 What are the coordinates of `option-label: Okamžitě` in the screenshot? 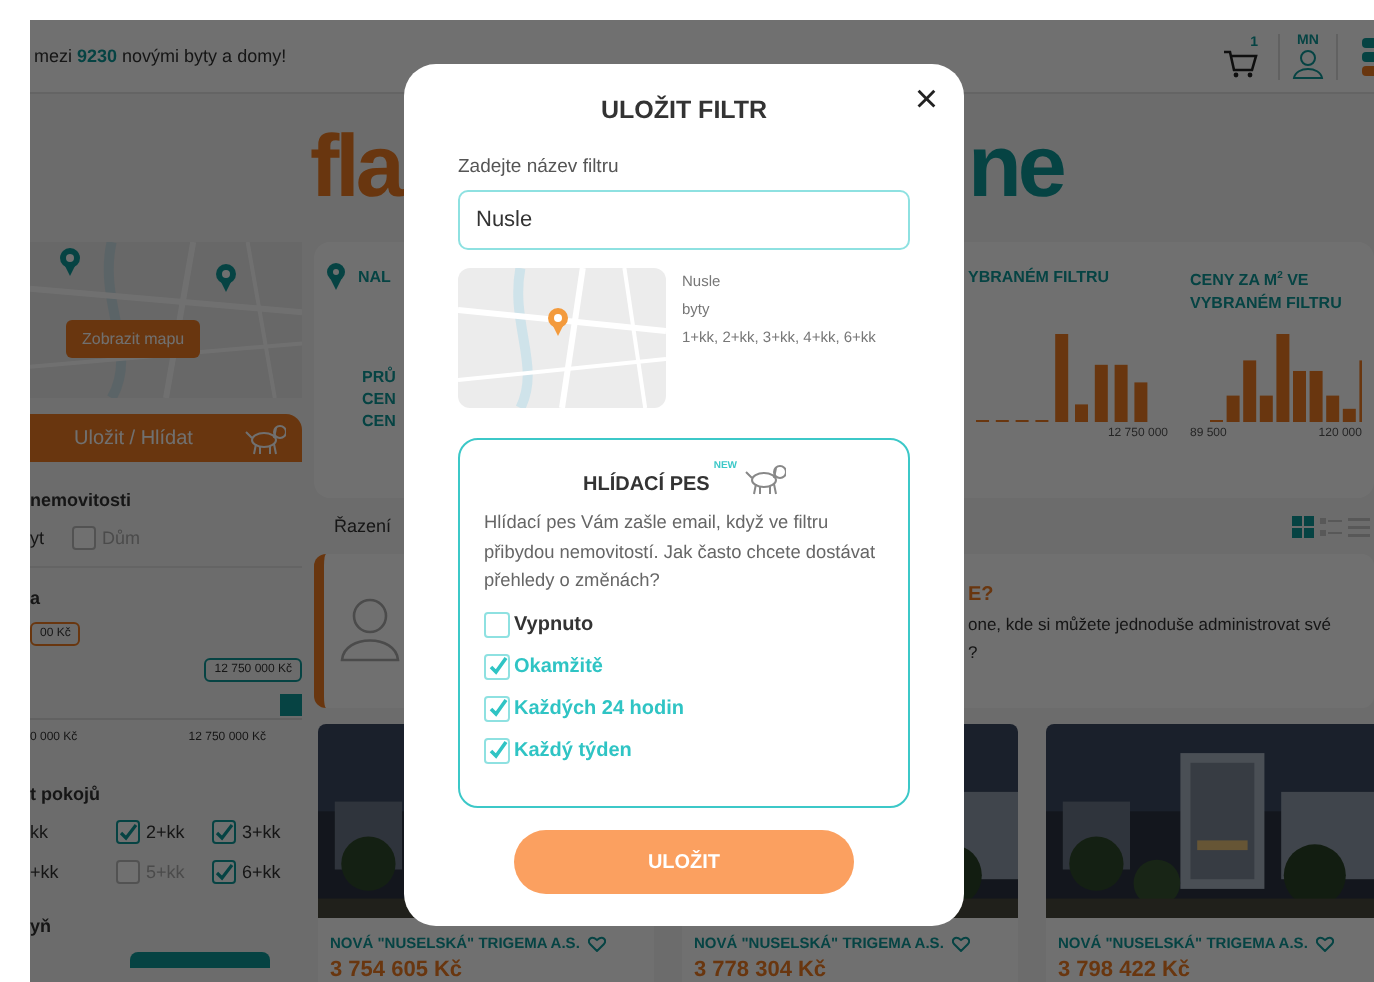 It's located at (558, 666).